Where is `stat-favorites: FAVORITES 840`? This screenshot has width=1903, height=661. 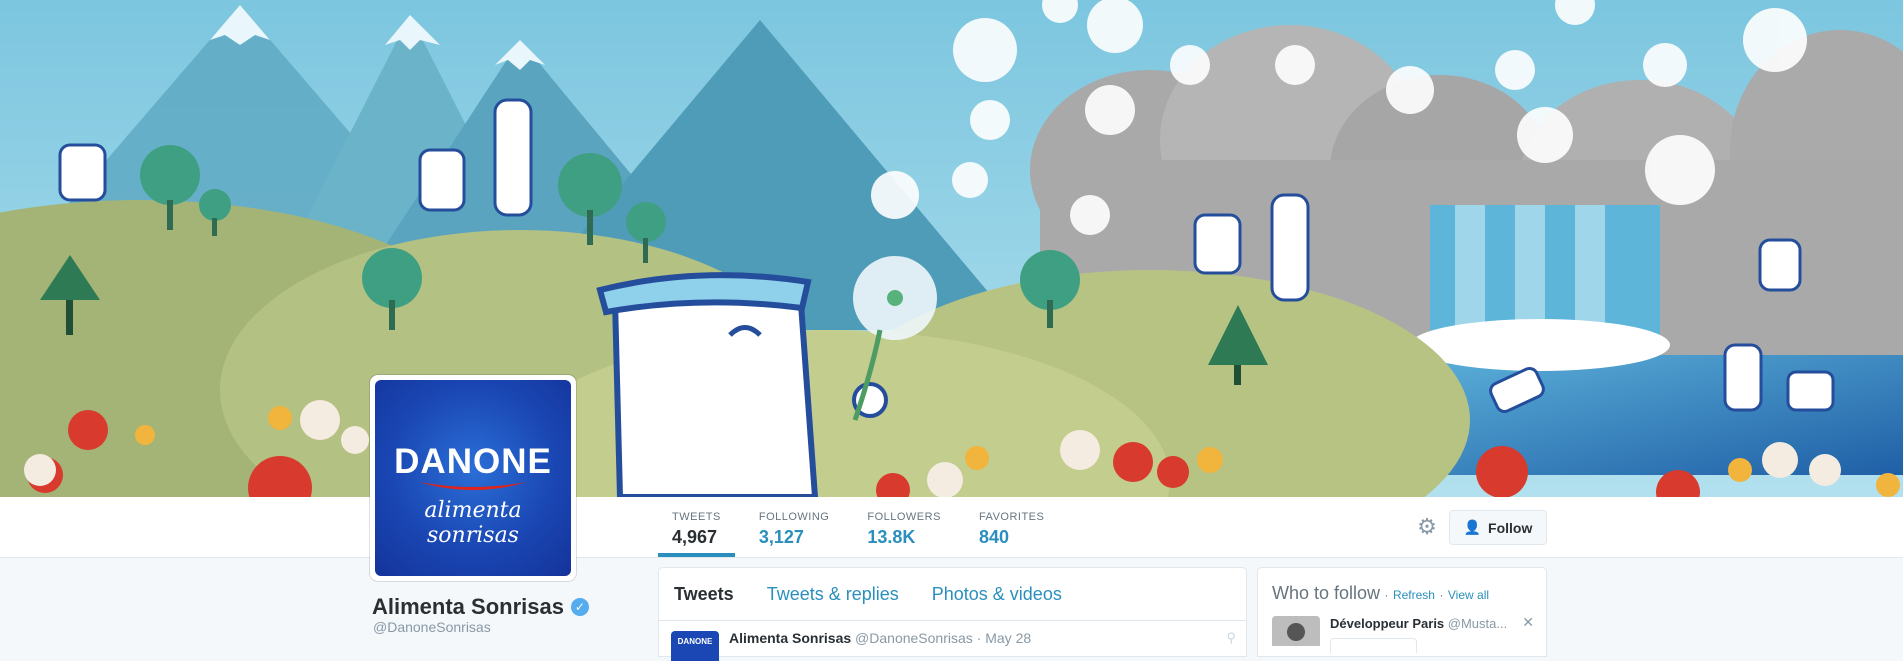
stat-favorites: FAVORITES 840 is located at coordinates (1011, 530).